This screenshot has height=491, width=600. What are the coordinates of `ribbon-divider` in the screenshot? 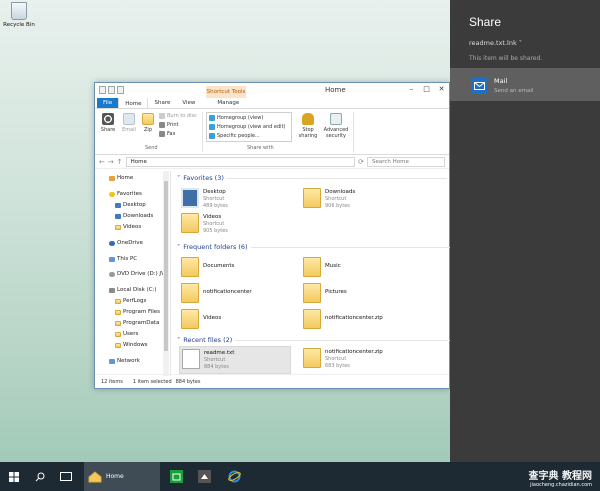 It's located at (202, 132).